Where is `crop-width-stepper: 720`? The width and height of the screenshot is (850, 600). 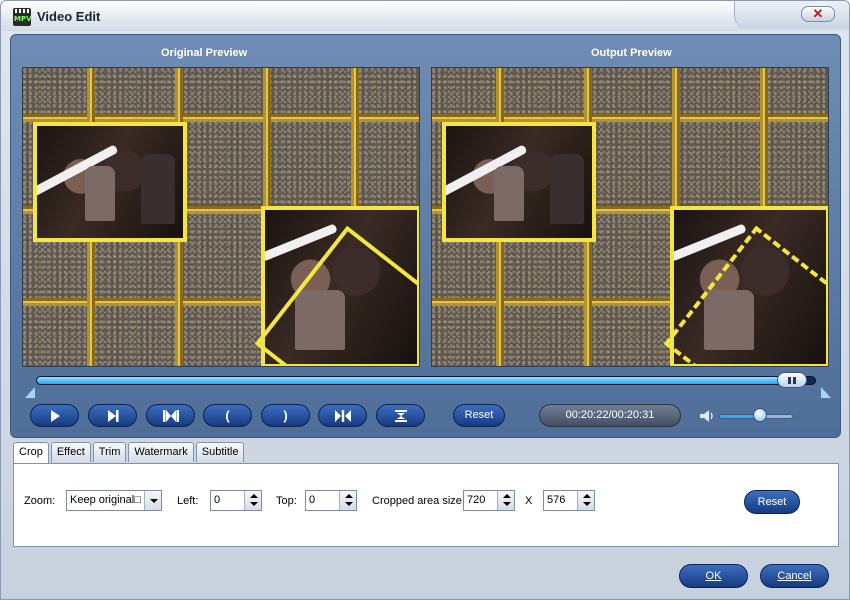
crop-width-stepper: 720 is located at coordinates (489, 500).